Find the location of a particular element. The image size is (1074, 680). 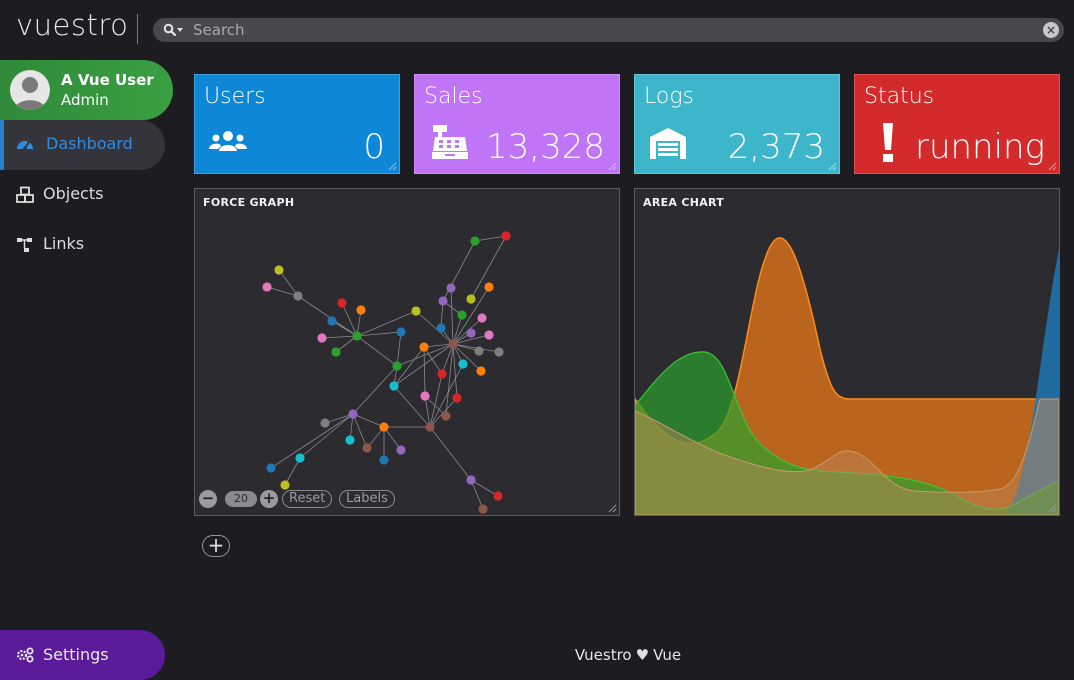

status-card: Status running is located at coordinates (957, 124).